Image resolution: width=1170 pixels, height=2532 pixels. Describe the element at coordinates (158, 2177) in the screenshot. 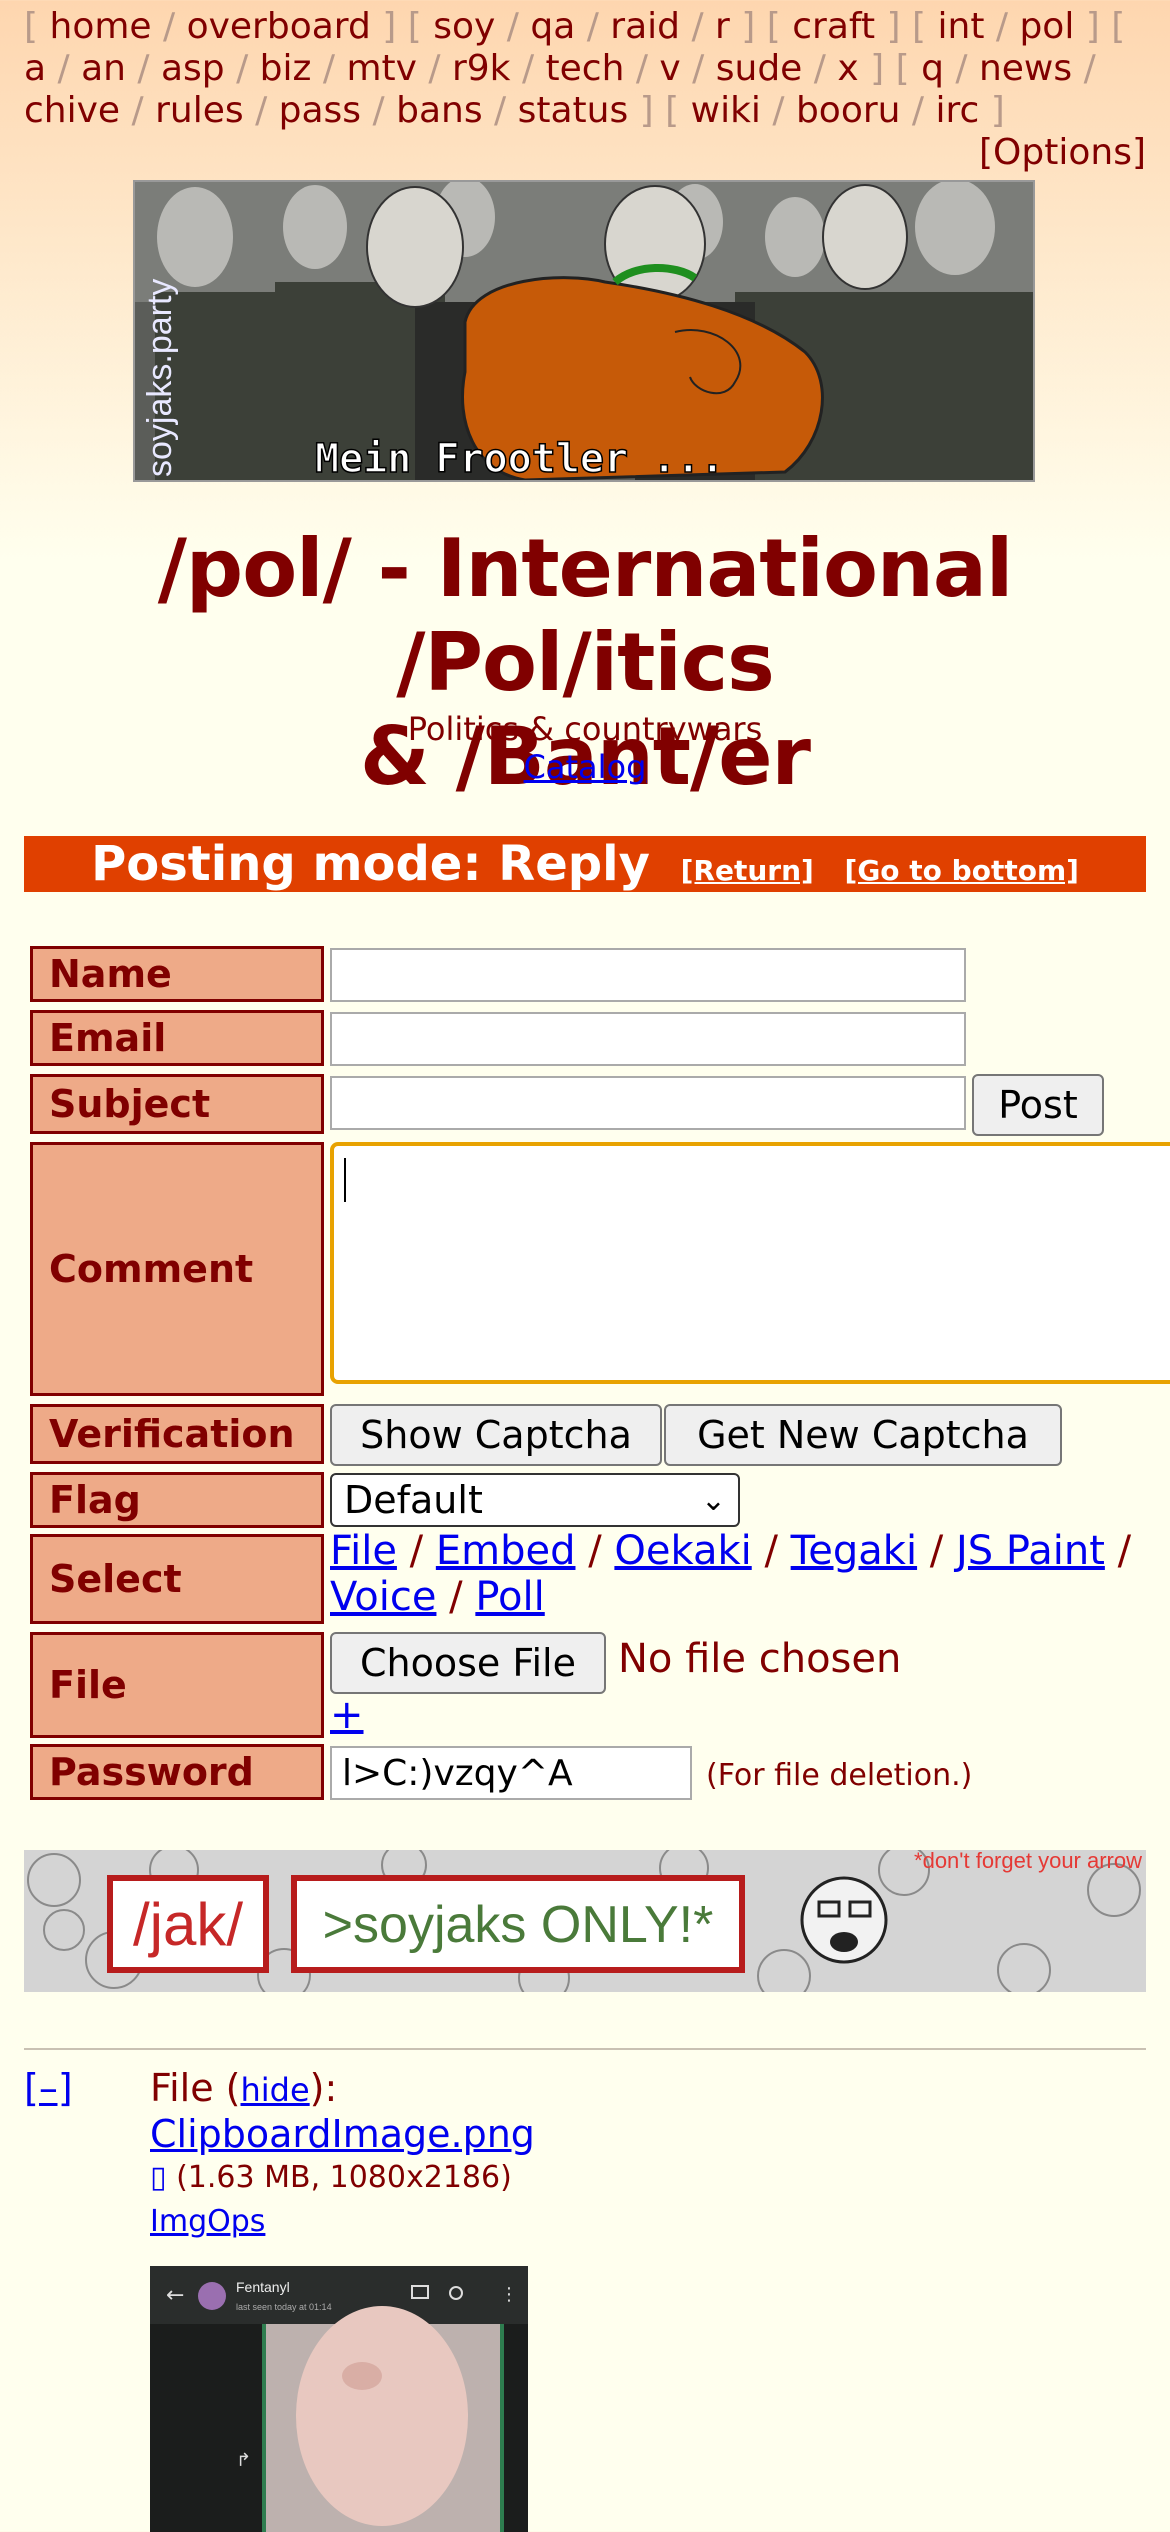

I see `download-icon: ▯` at that location.